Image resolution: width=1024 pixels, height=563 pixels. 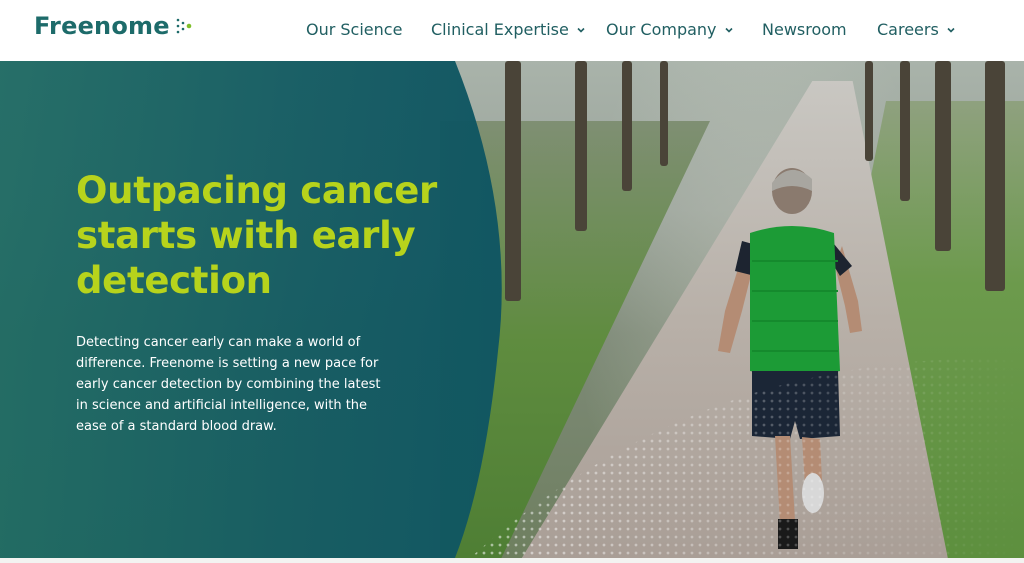 What do you see at coordinates (908, 29) in the screenshot?
I see `nav-label: Careers` at bounding box center [908, 29].